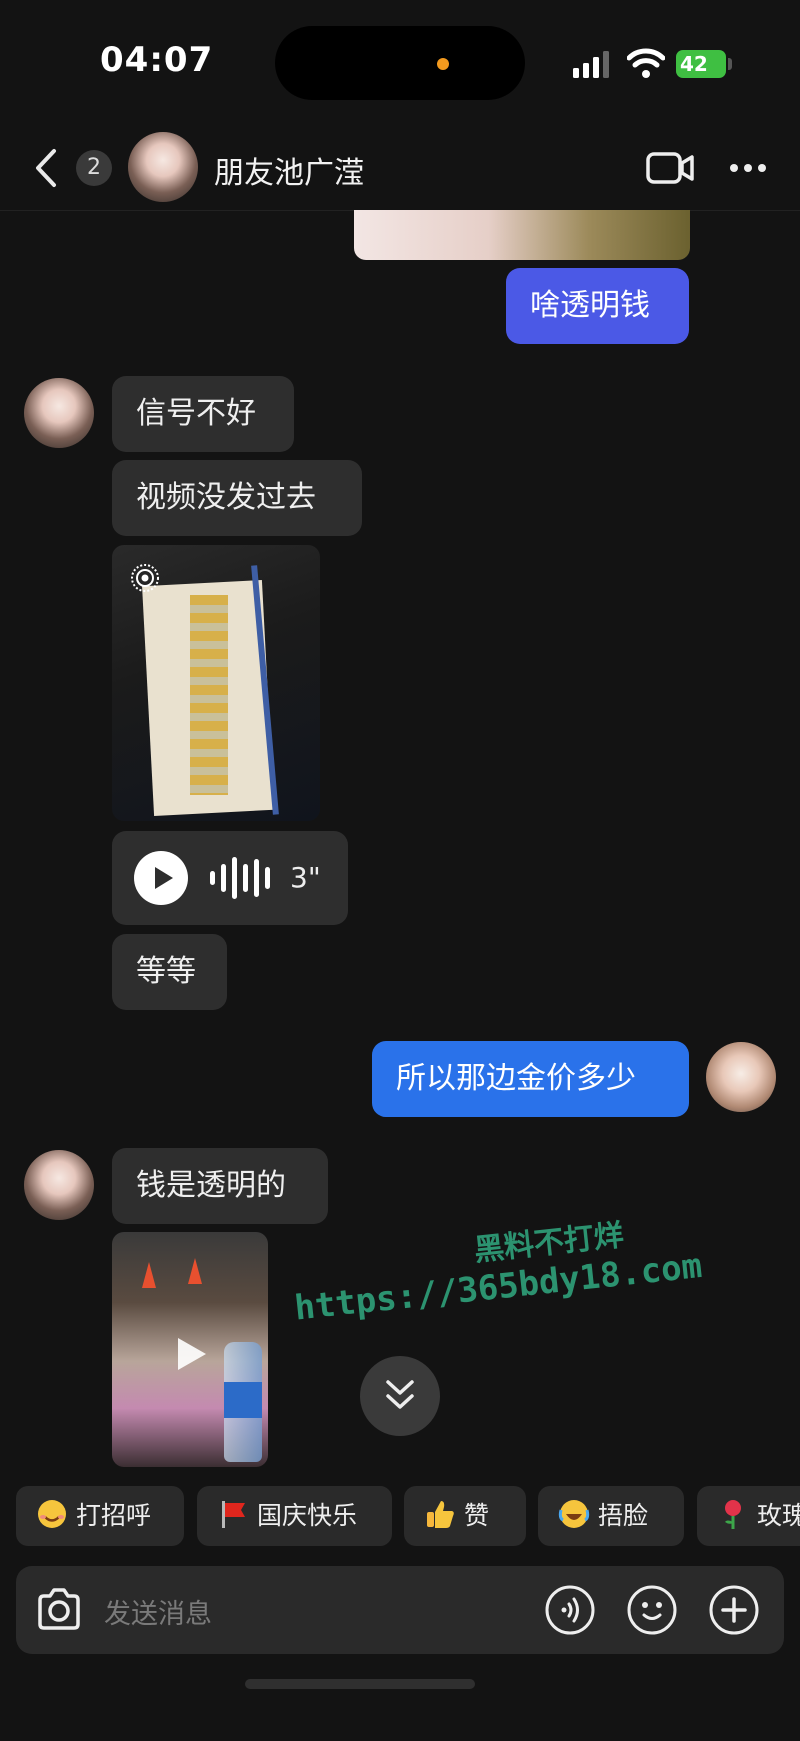 Image resolution: width=800 pixels, height=1741 pixels. Describe the element at coordinates (360, 1684) in the screenshot. I see `home-indicator` at that location.